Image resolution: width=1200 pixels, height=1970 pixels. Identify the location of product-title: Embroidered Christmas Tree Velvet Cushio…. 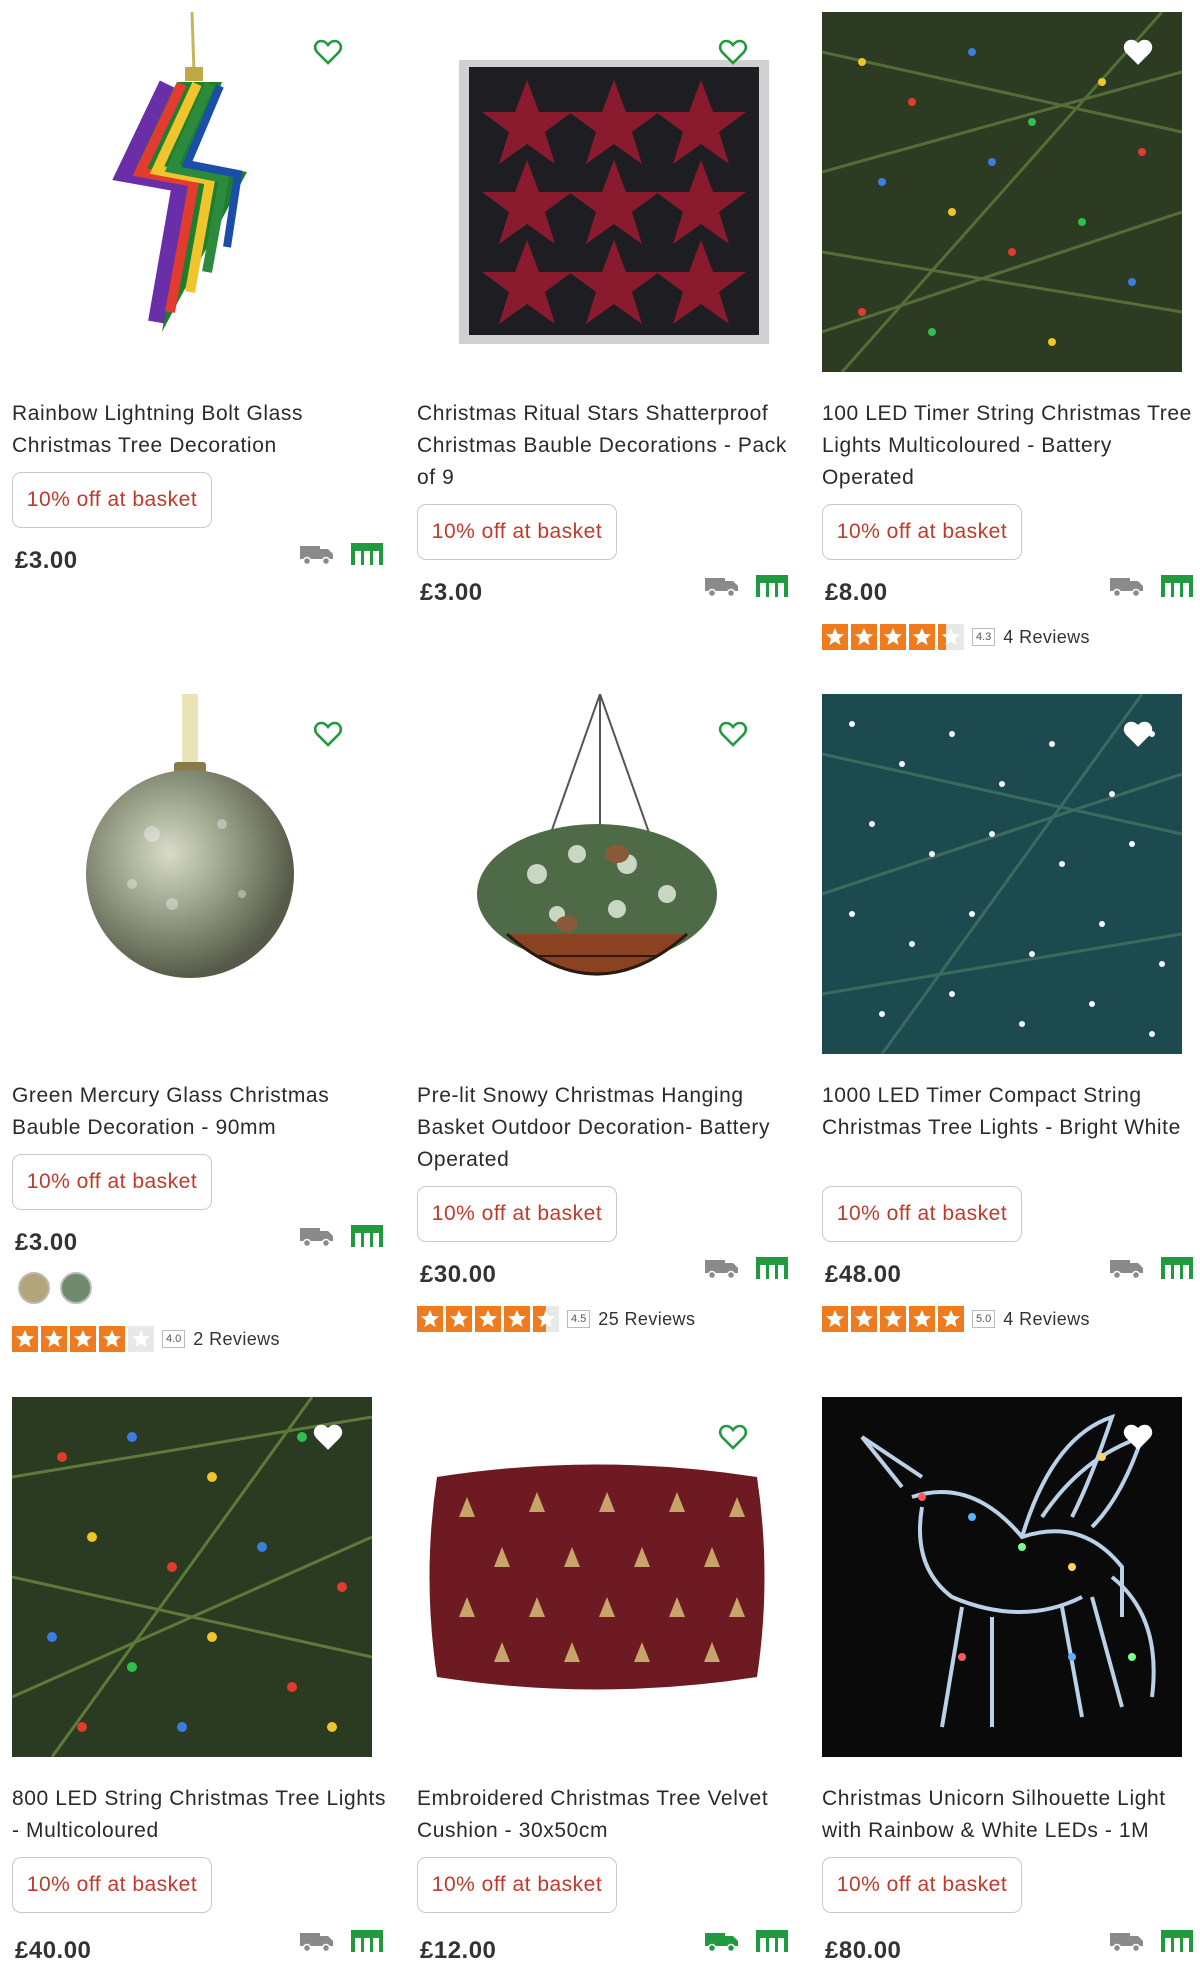
(605, 1815).